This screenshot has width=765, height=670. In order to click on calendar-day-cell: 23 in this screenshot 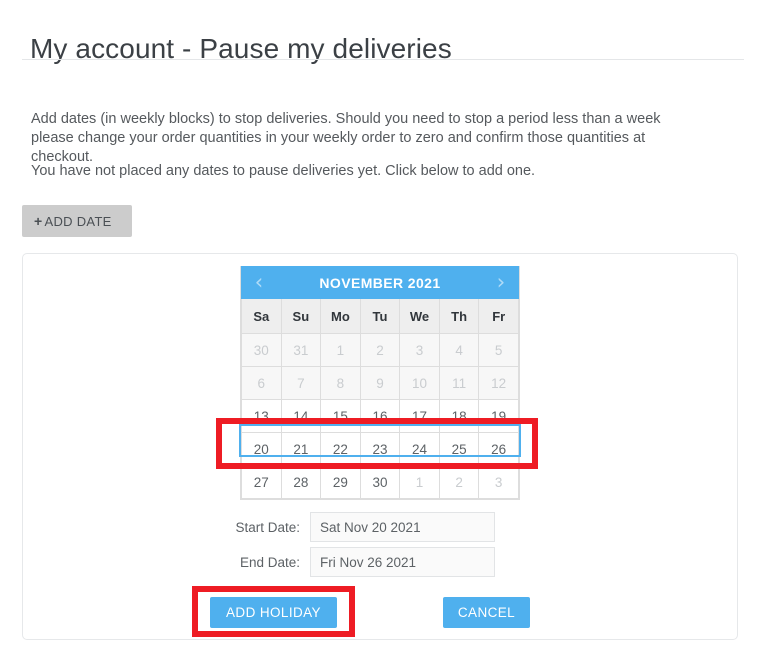, I will do `click(380, 449)`.